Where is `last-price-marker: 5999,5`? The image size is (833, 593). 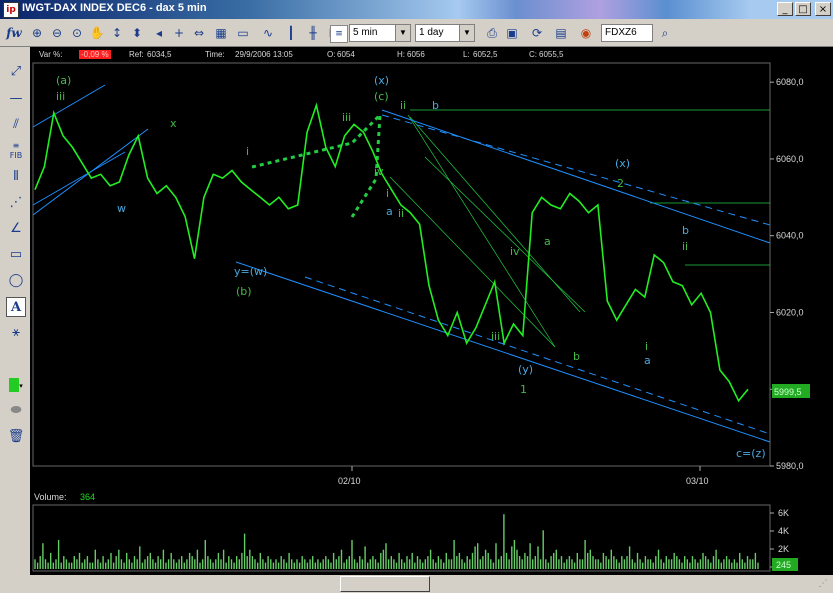
last-price-marker: 5999,5 is located at coordinates (791, 391).